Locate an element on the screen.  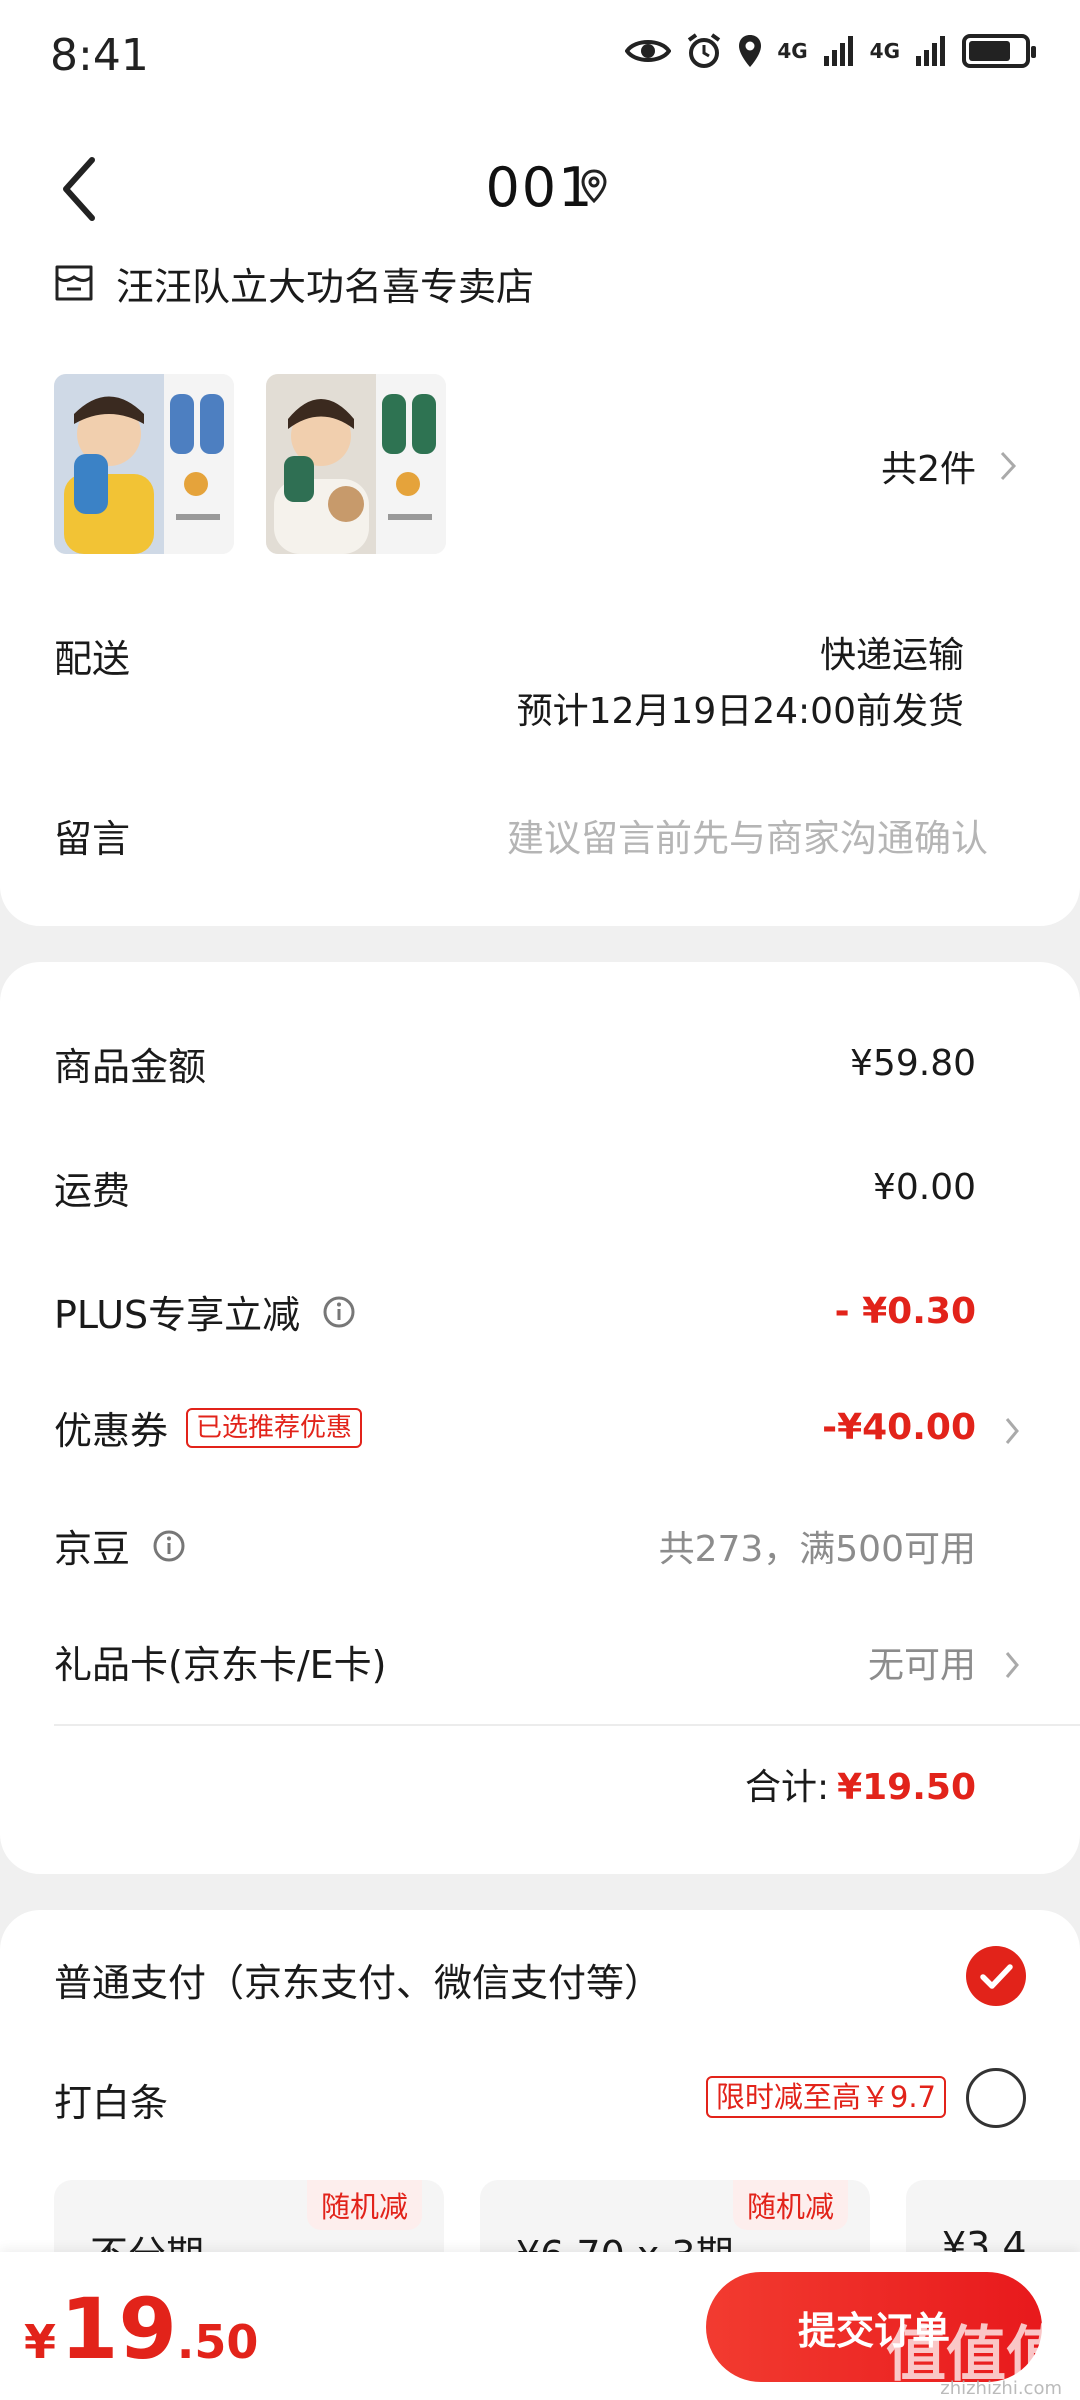
status-icons: 4G 4G is located at coordinates (830, 51).